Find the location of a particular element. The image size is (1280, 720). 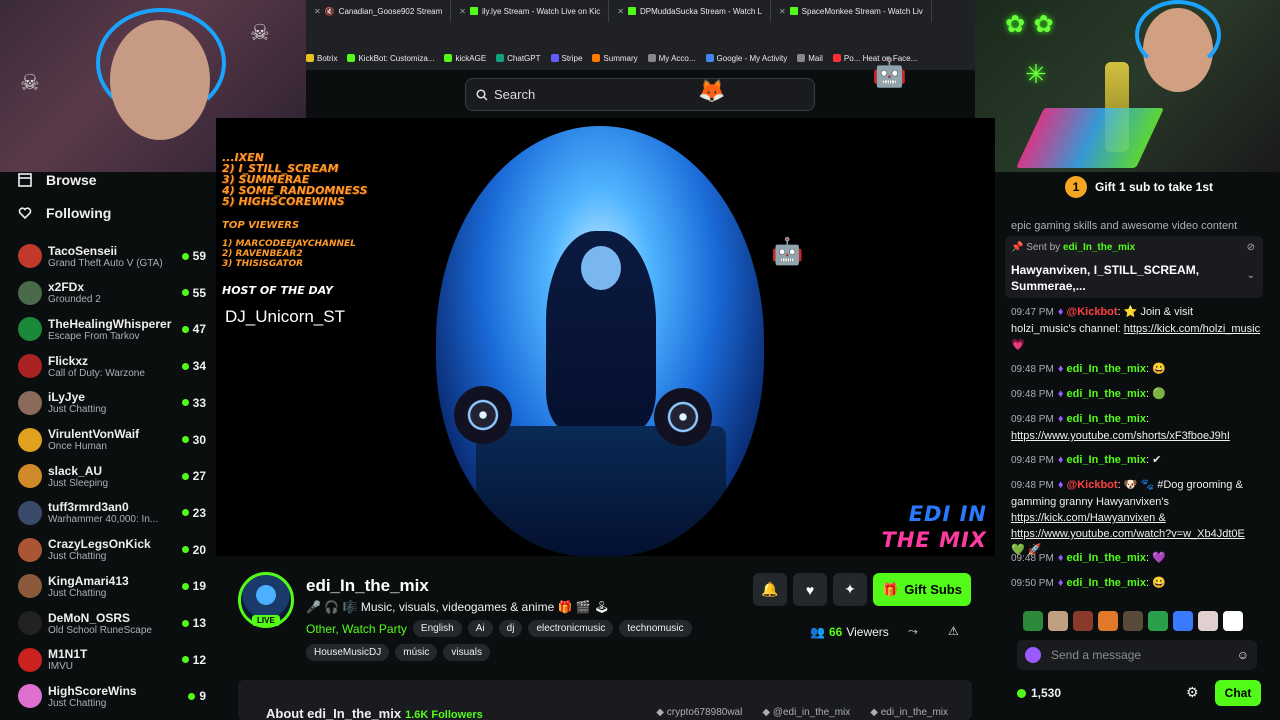

sidebar-channel-item: TacoSenseii Grand Theft Auto V (GTA) 59 is located at coordinates (112, 256).